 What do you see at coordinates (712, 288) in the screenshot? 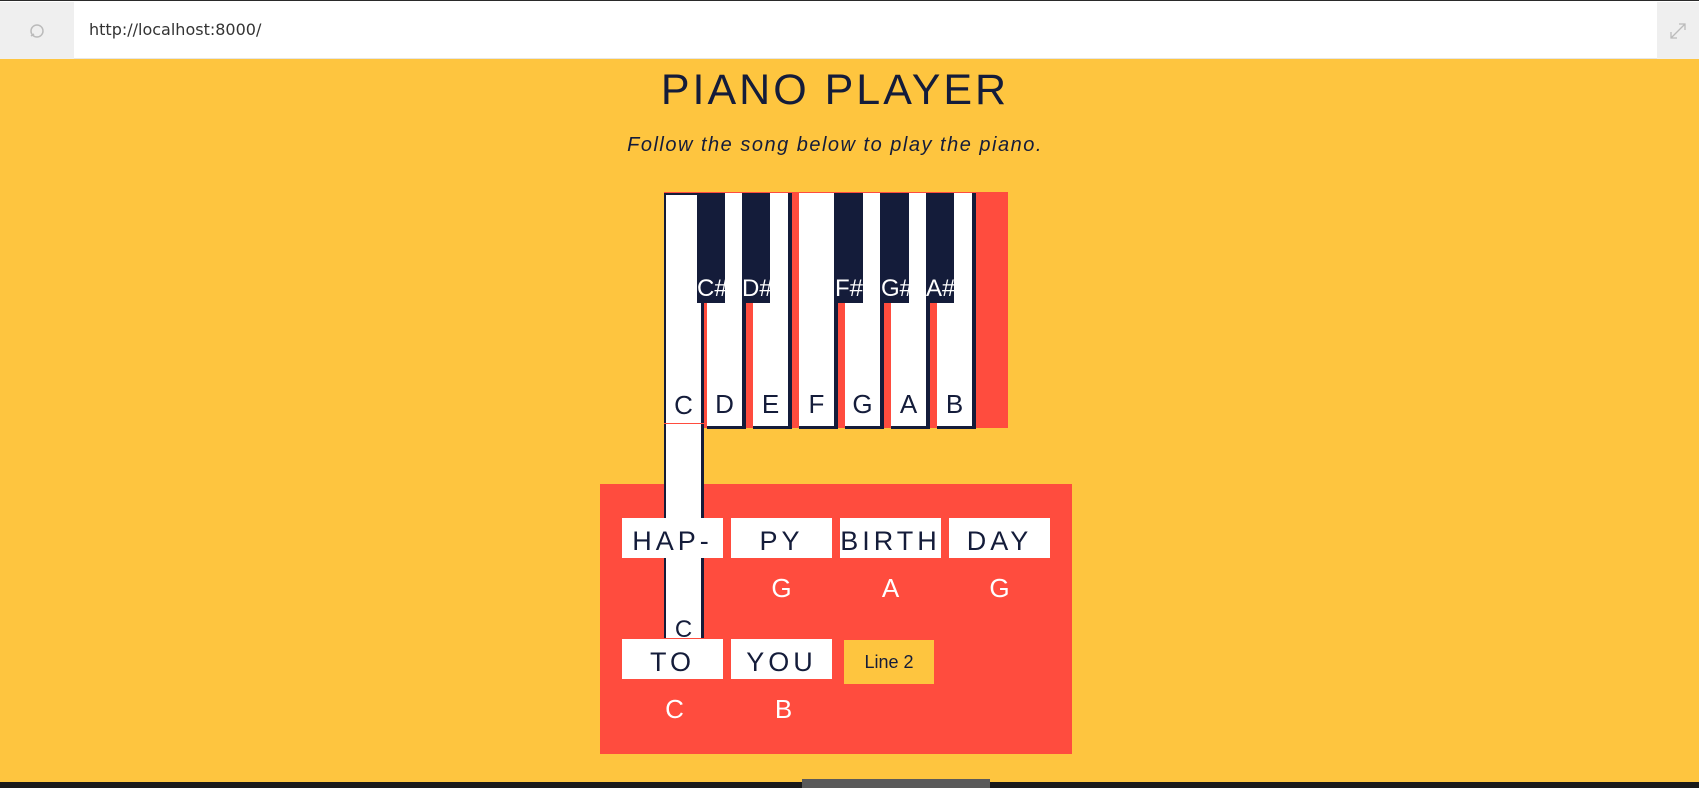
I see `key-label: C#` at bounding box center [712, 288].